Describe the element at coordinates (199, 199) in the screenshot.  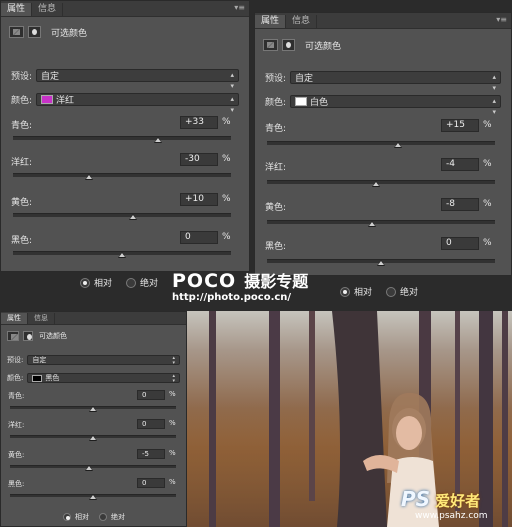
I see `slider-value-input: +10` at that location.